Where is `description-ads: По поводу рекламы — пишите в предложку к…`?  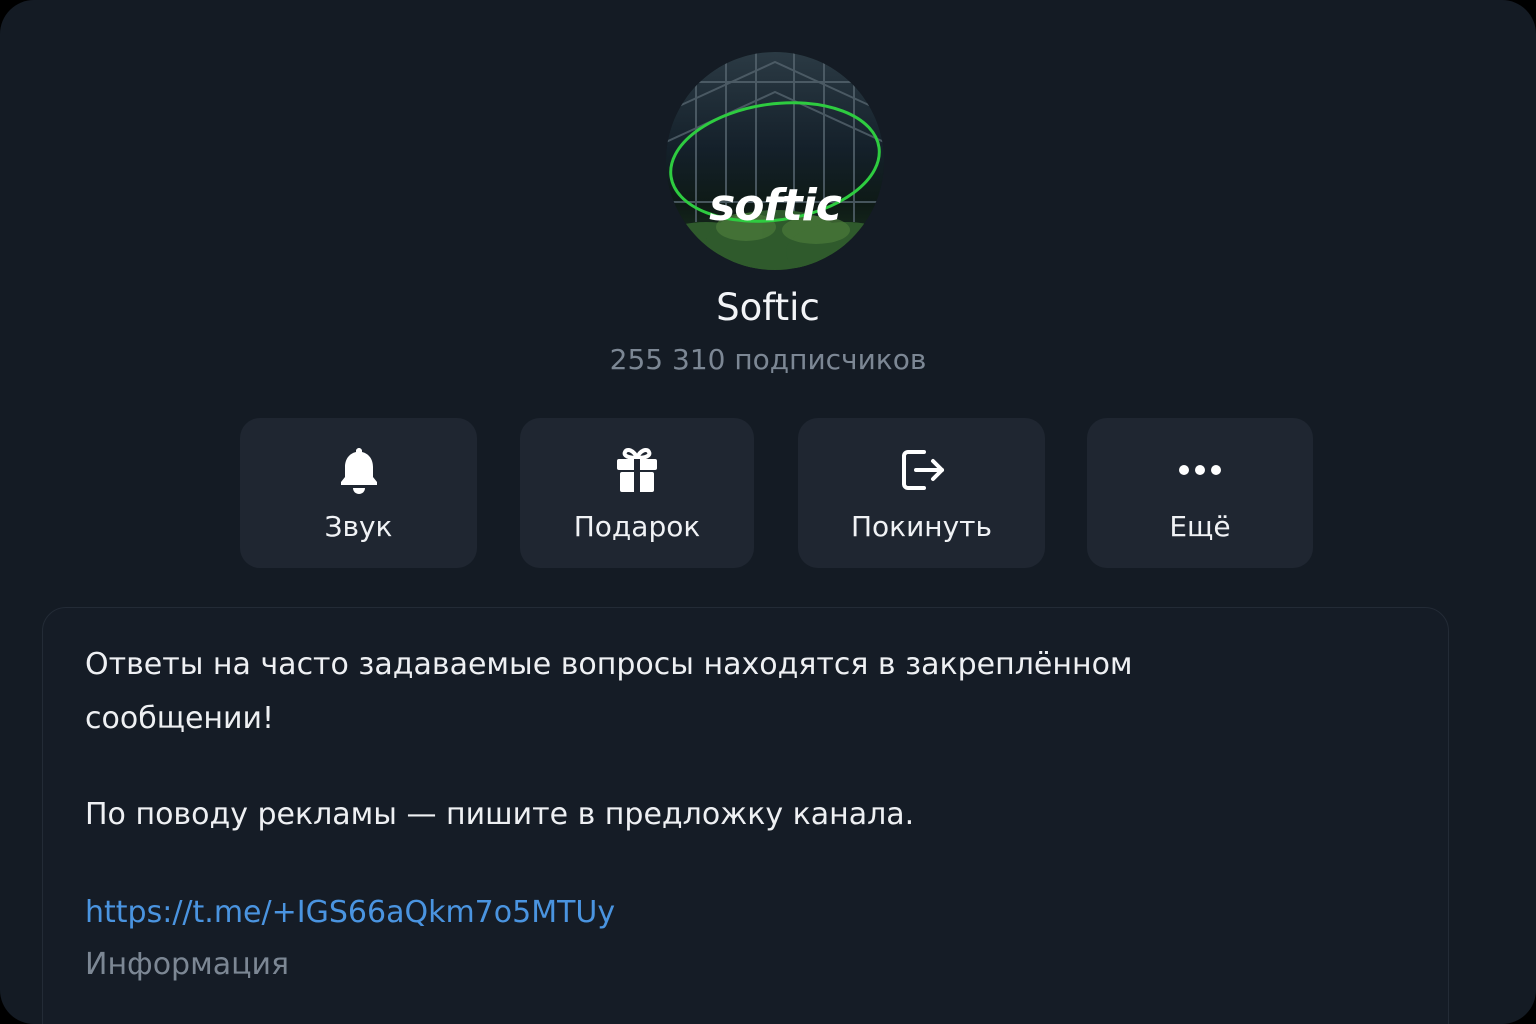
description-ads: По поводу рекламы — пишите в предложку к… is located at coordinates (500, 814).